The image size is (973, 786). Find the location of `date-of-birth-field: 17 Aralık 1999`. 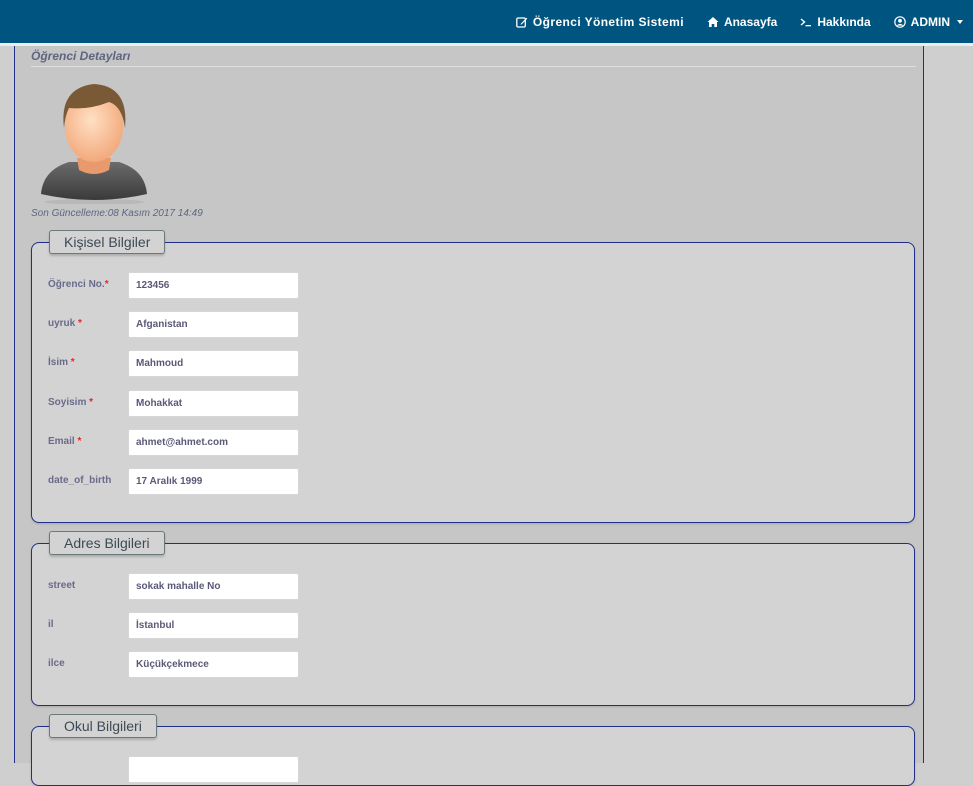

date-of-birth-field: 17 Aralık 1999 is located at coordinates (213, 481).